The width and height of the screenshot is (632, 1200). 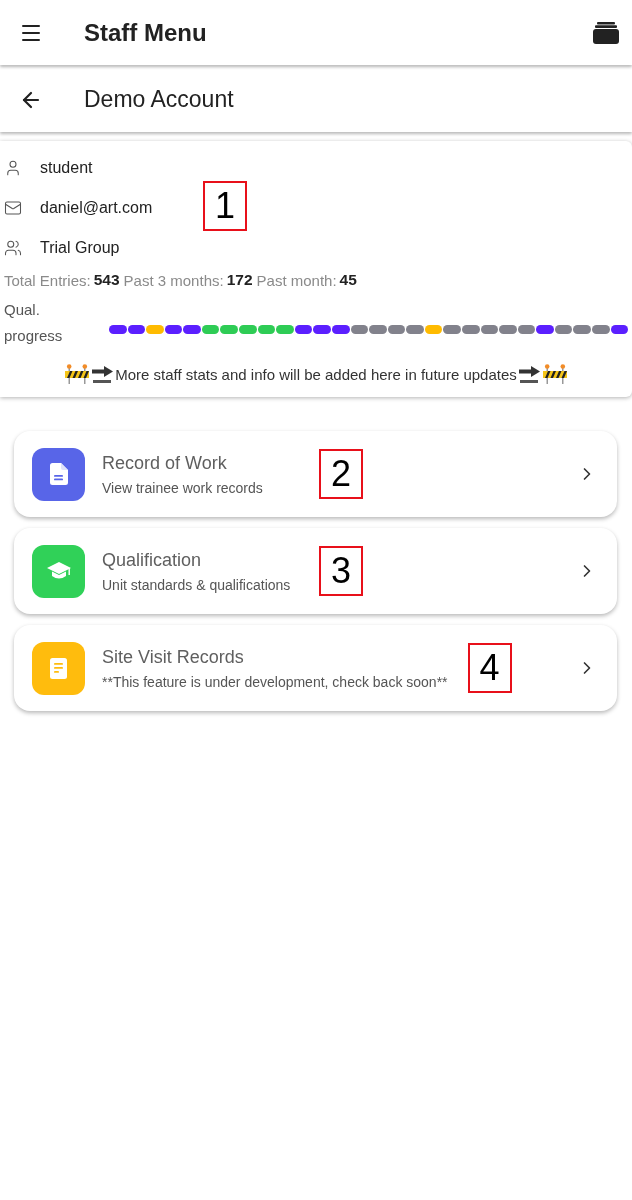 I want to click on menu-card: Site Visit Records **This feature is under development, check back soon** 4, so click(x=315, y=668).